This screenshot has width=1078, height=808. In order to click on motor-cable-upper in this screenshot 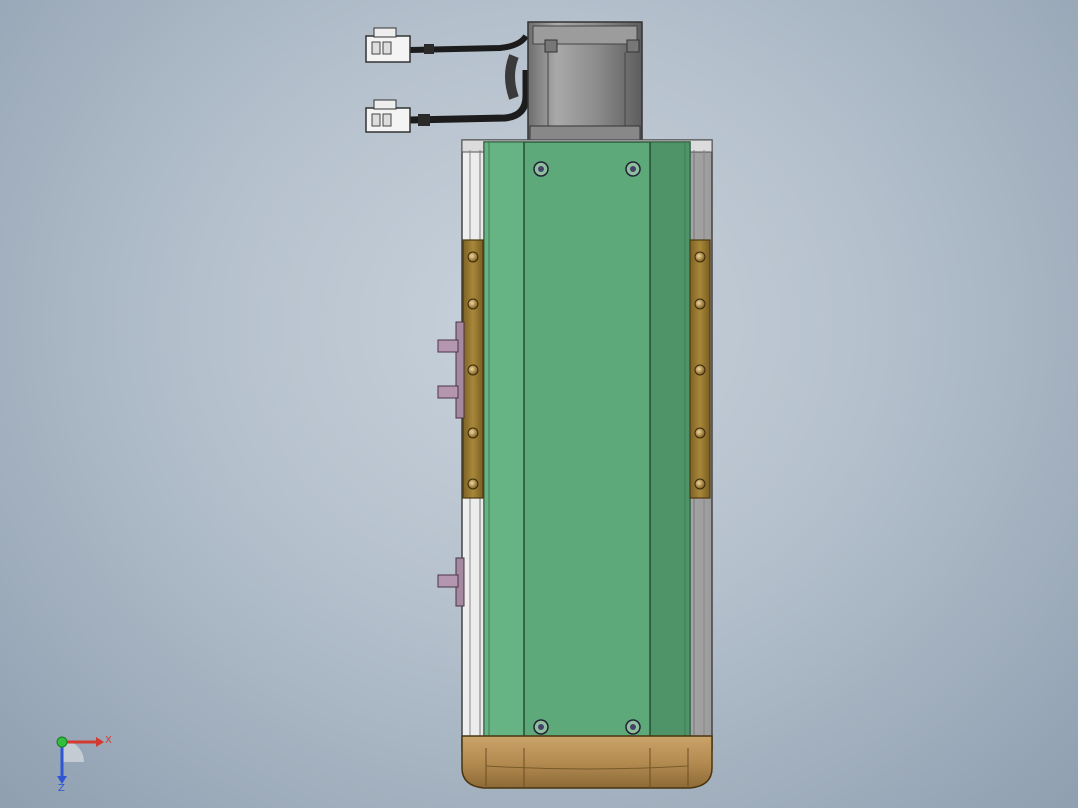, I will do `click(447, 45)`.